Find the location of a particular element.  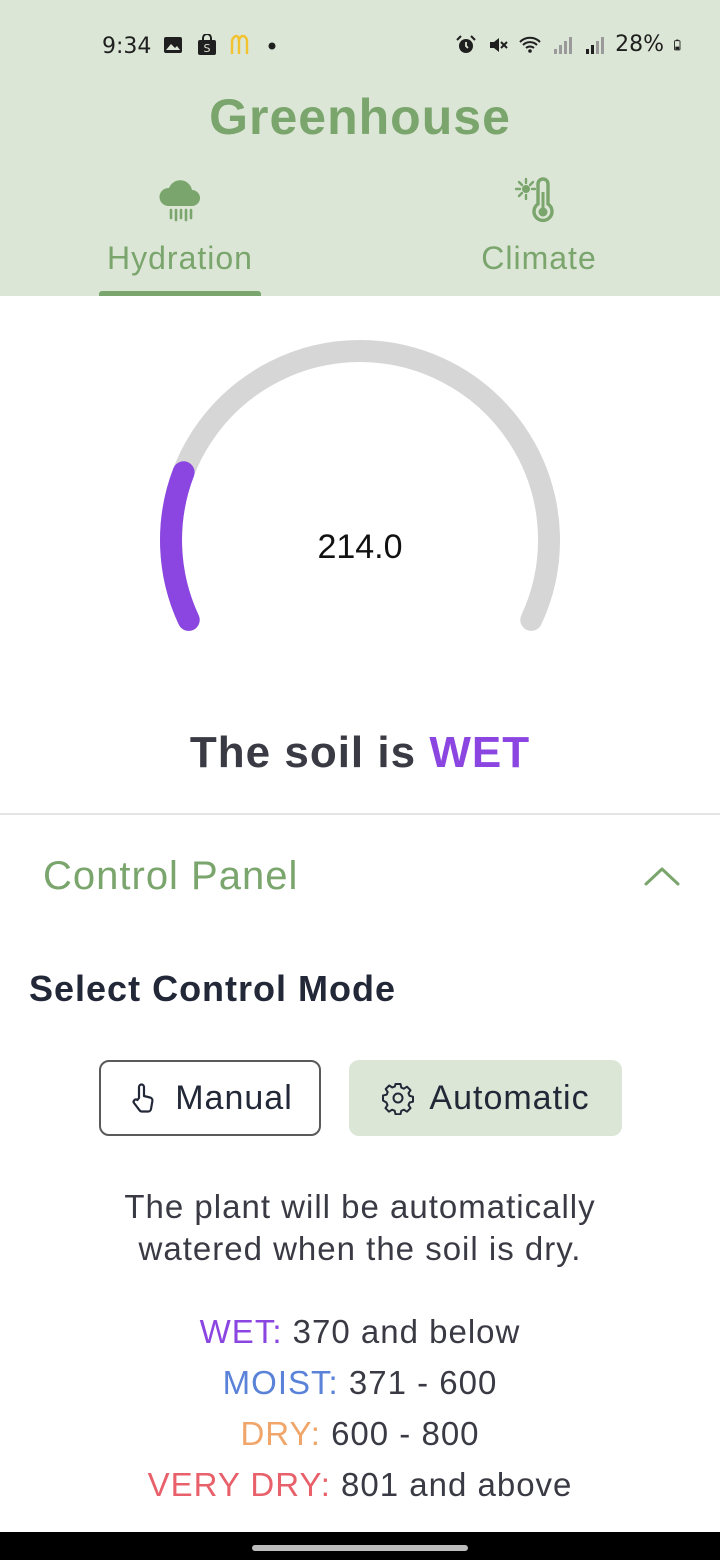

automatic-mode-label: Automatic is located at coordinates (509, 1097).